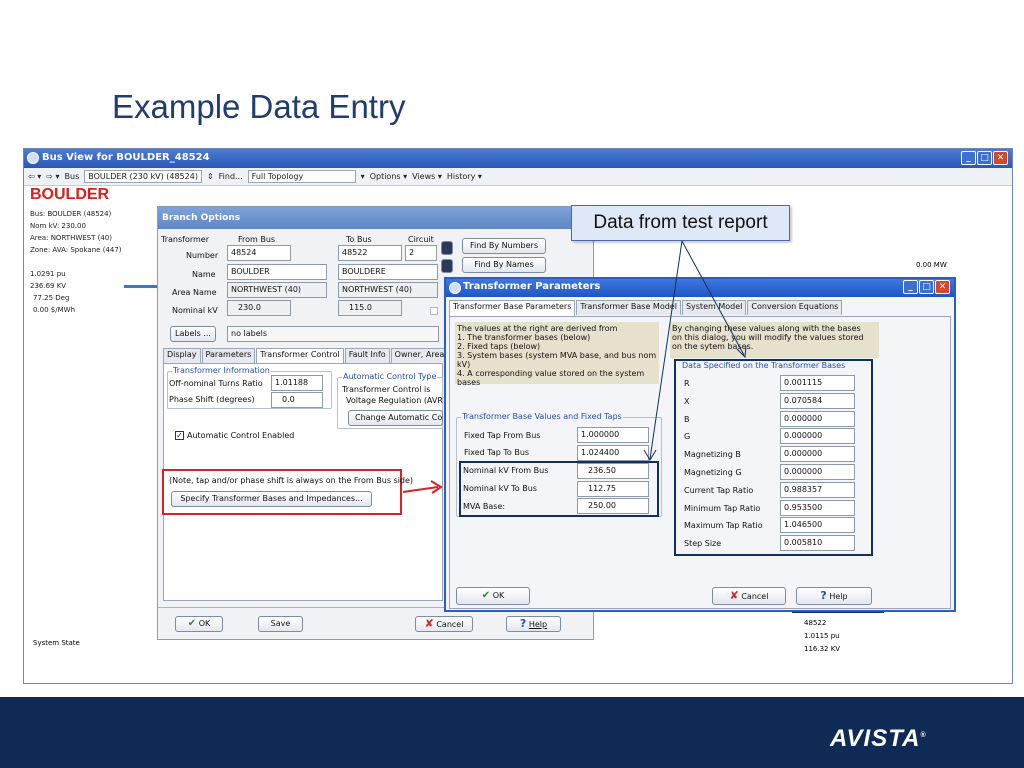 Image resolution: width=1024 pixels, height=768 pixels. What do you see at coordinates (202, 255) in the screenshot?
I see `number-label: Number` at bounding box center [202, 255].